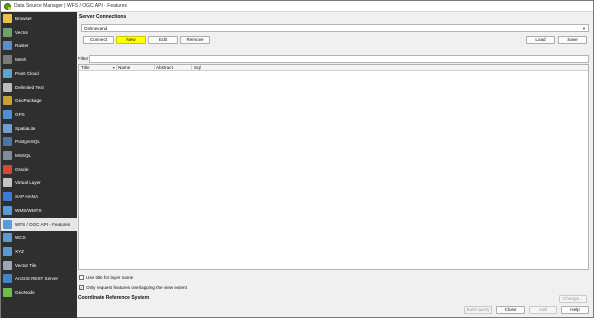 This screenshot has width=594, height=318. I want to click on help-button: Help, so click(575, 310).